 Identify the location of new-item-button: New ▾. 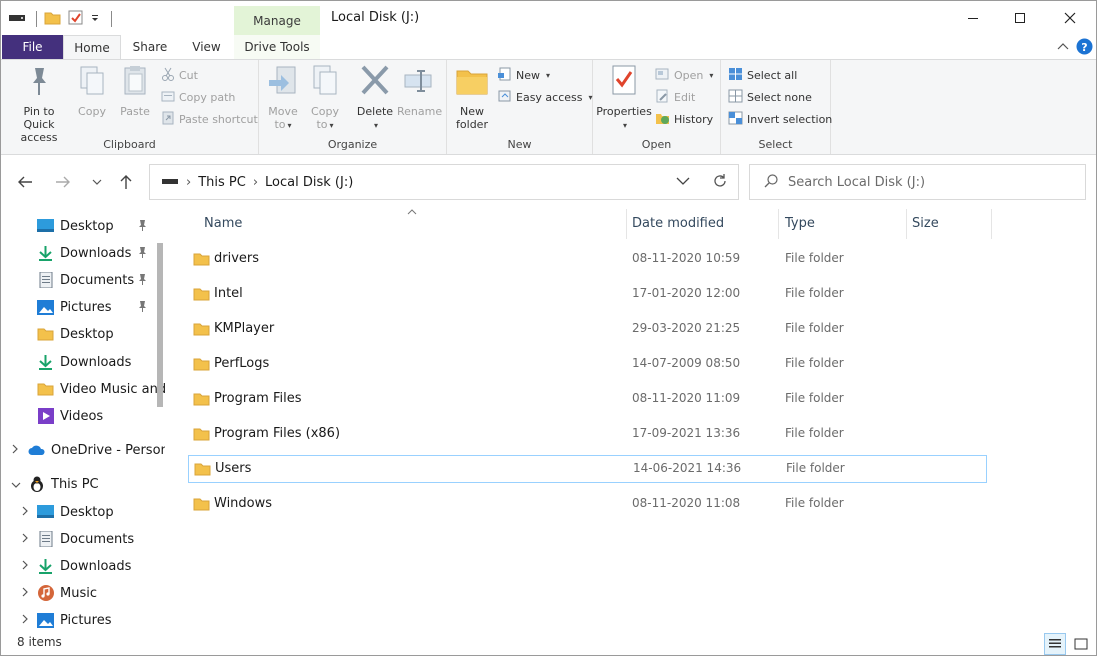
(523, 75).